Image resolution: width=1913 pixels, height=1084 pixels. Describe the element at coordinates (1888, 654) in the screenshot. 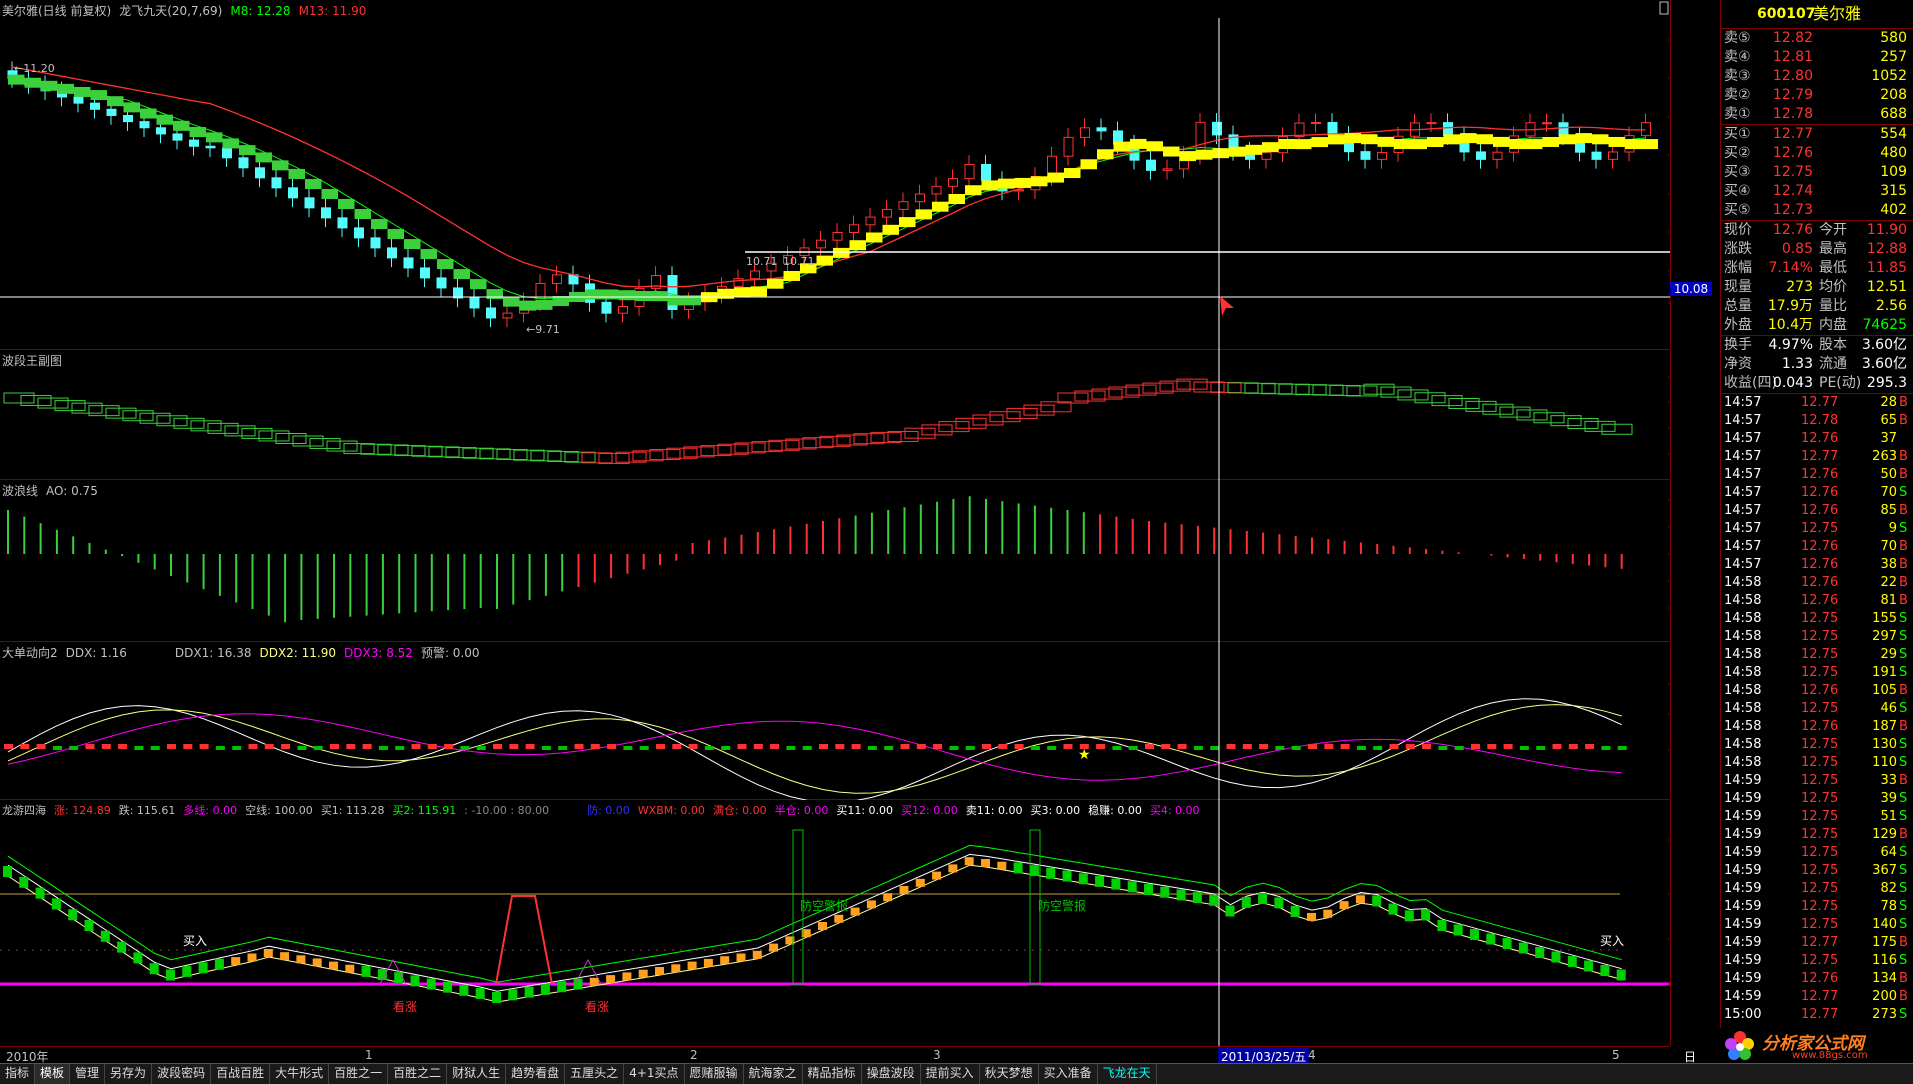

I see `tick-volume: 29` at that location.